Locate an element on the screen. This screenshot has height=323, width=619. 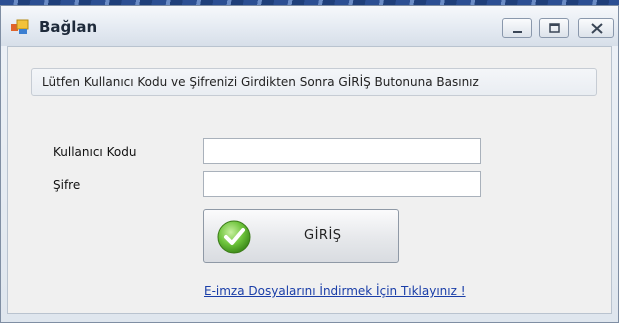
maximize-icon is located at coordinates (554, 28).